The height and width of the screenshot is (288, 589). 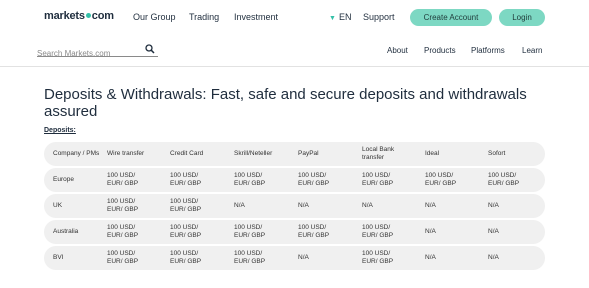 I want to click on search-icon, so click(x=150, y=49).